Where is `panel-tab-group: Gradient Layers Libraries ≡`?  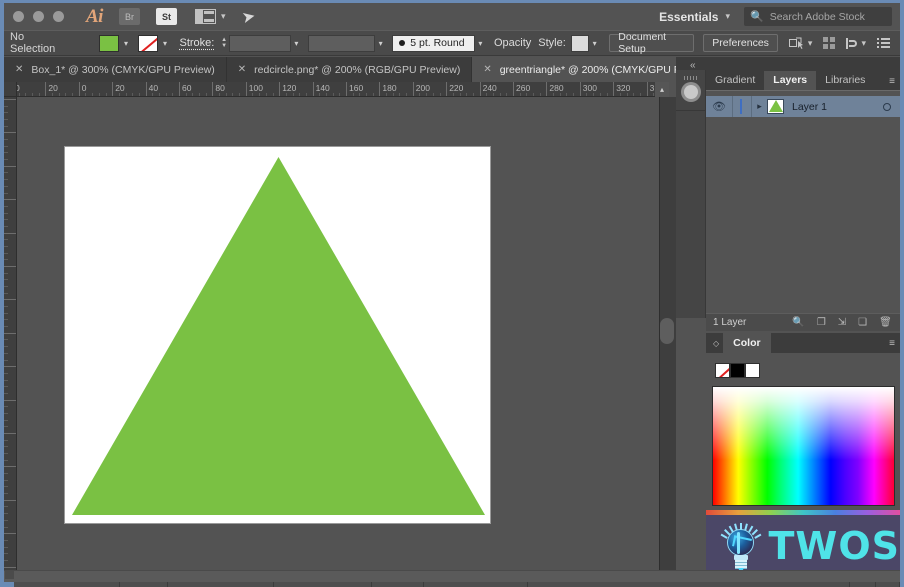 panel-tab-group: Gradient Layers Libraries ≡ is located at coordinates (803, 80).